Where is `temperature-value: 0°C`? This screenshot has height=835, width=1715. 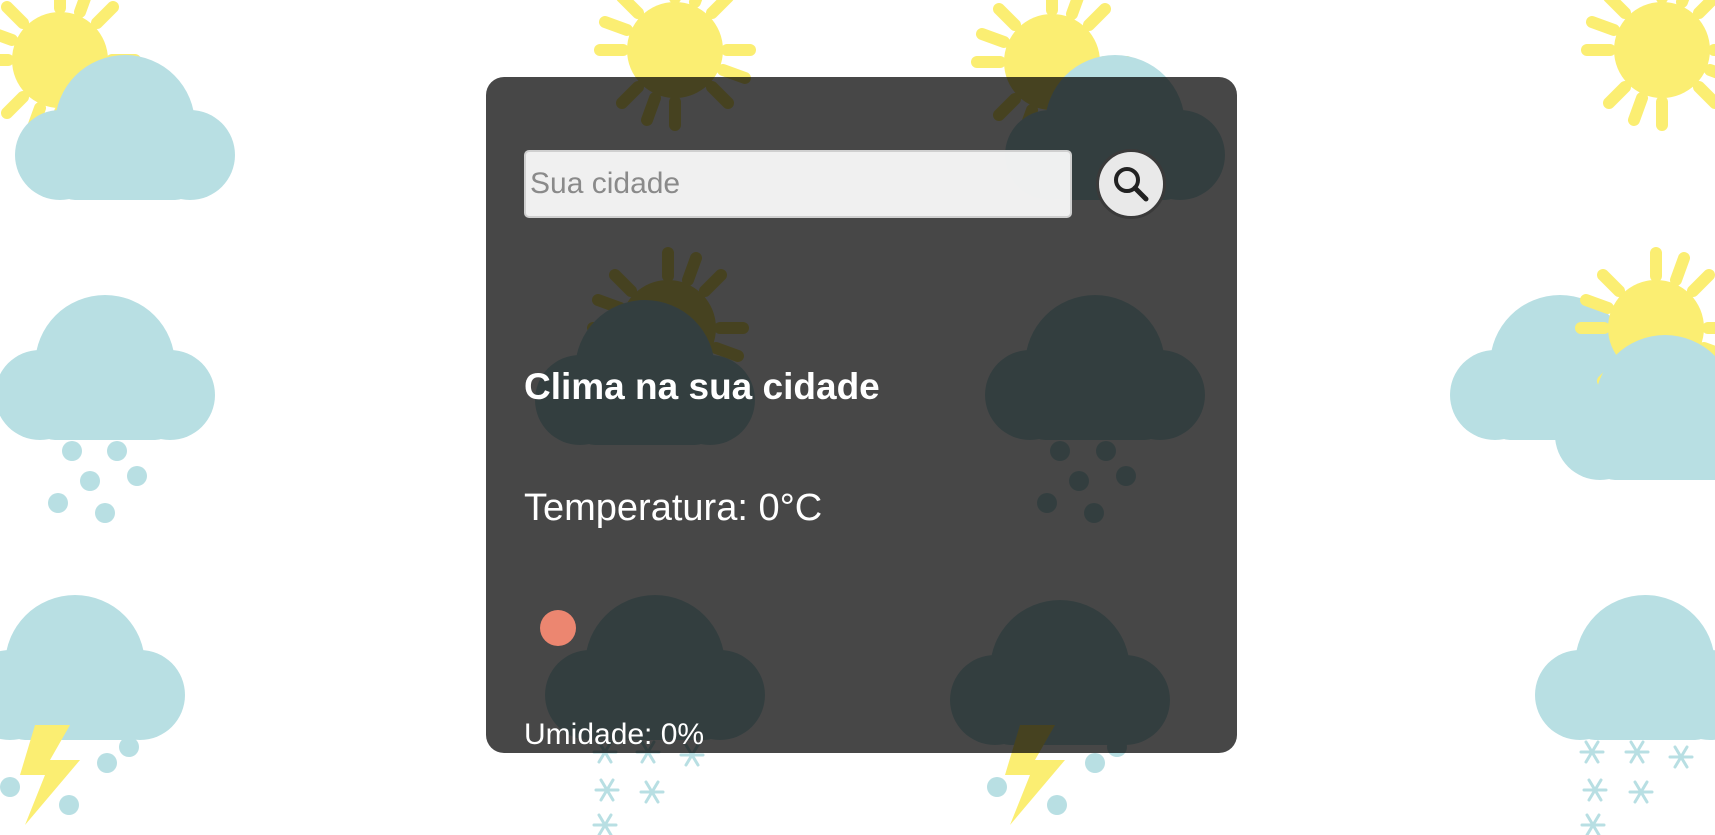
temperature-value: 0°C is located at coordinates (790, 508).